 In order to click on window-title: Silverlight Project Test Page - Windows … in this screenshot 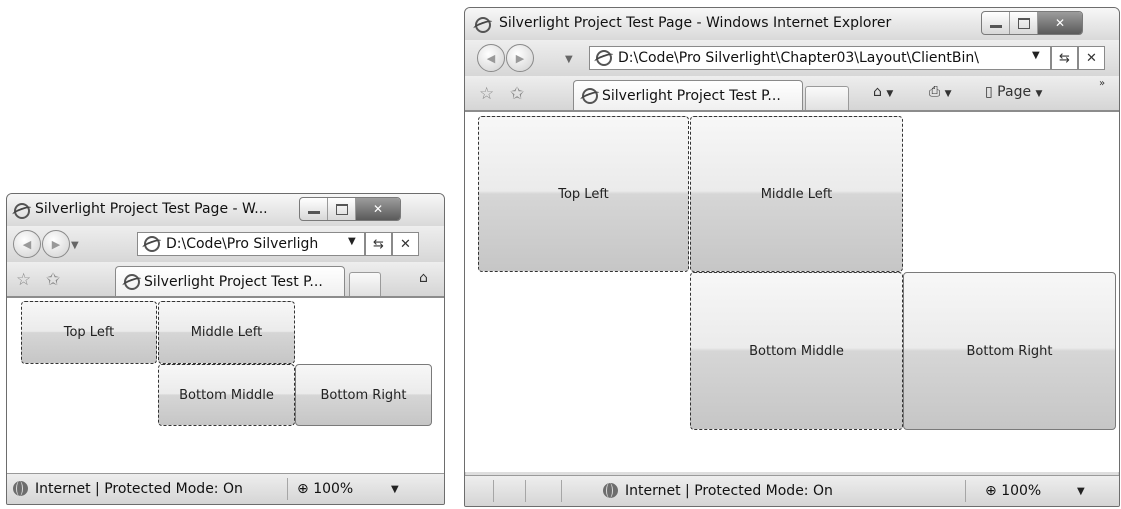, I will do `click(695, 23)`.